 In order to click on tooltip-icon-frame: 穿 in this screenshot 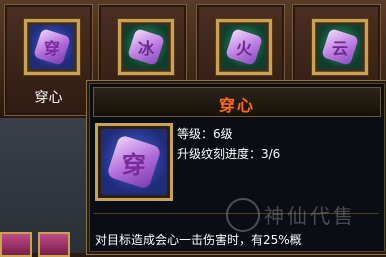, I will do `click(134, 162)`.